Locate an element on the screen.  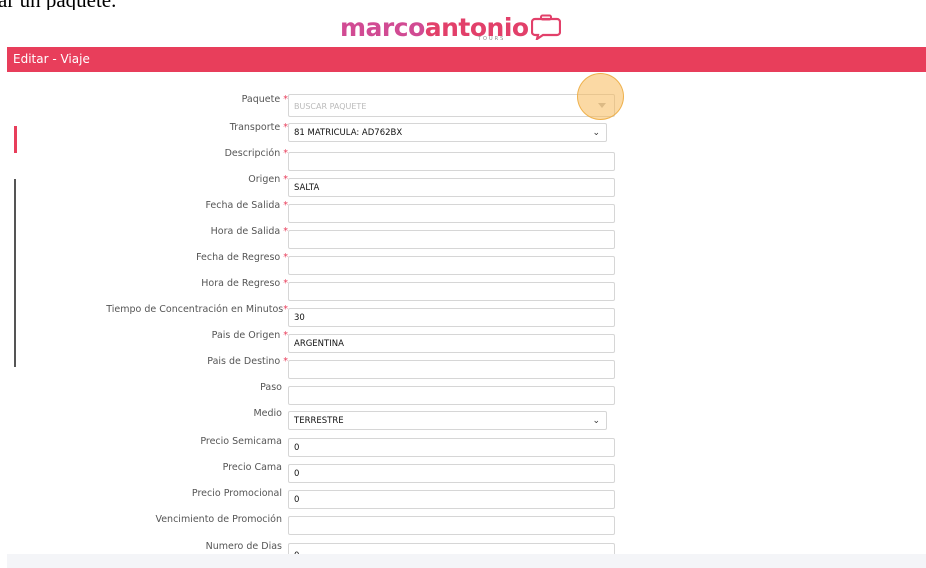
label-fecha-salida: Fecha de Salida * is located at coordinates (246, 205).